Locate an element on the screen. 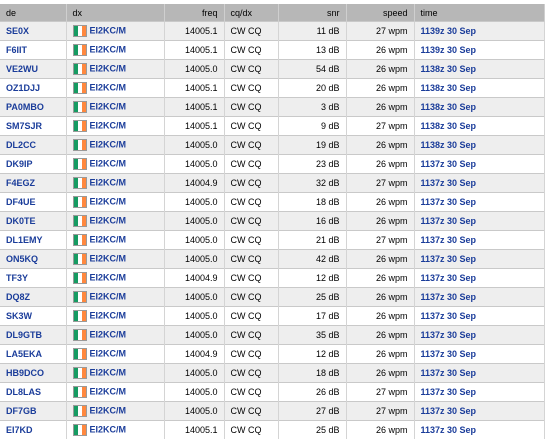 The height and width of the screenshot is (444, 545). header-cqdx: cq/dx is located at coordinates (251, 13).